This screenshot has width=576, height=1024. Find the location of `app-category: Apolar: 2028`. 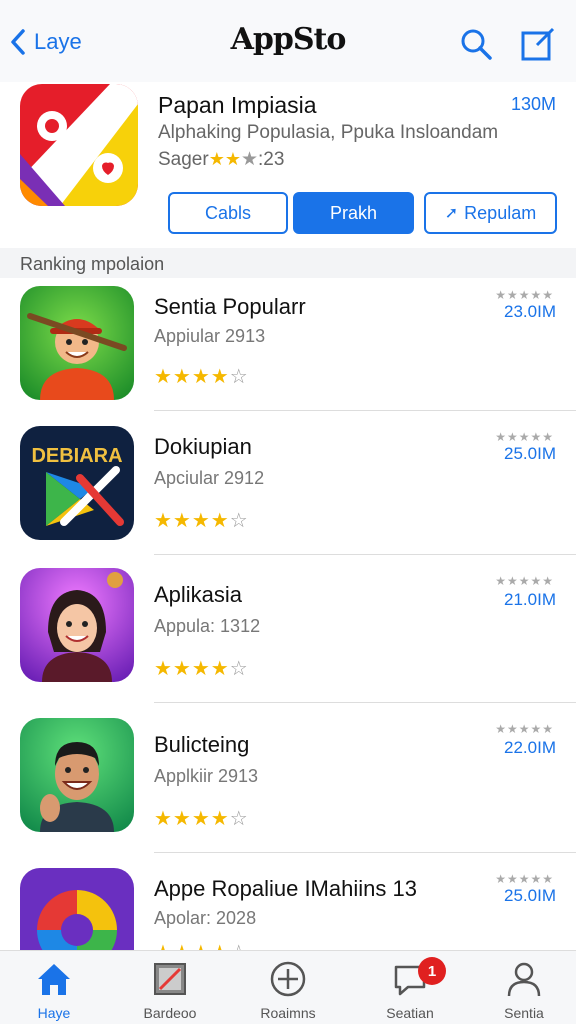

app-category: Apolar: 2028 is located at coordinates (205, 918).